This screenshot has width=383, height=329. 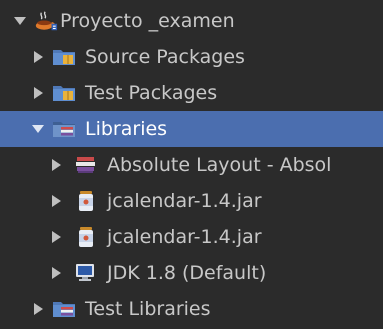 What do you see at coordinates (86, 273) in the screenshot?
I see `monitor-icon` at bounding box center [86, 273].